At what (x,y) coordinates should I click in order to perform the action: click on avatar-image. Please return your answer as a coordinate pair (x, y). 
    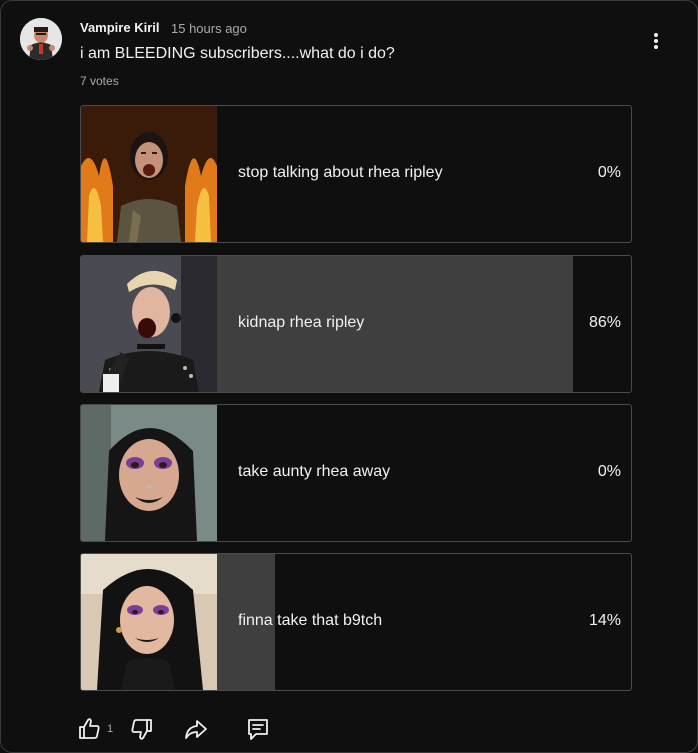
    Looking at the image, I should click on (41, 39).